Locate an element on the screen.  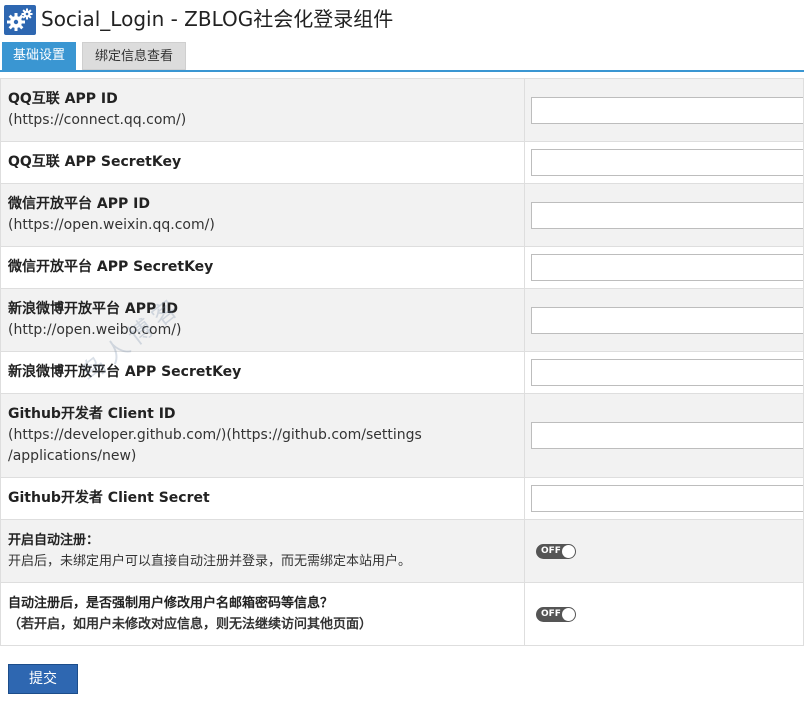
tab-underline is located at coordinates (402, 71).